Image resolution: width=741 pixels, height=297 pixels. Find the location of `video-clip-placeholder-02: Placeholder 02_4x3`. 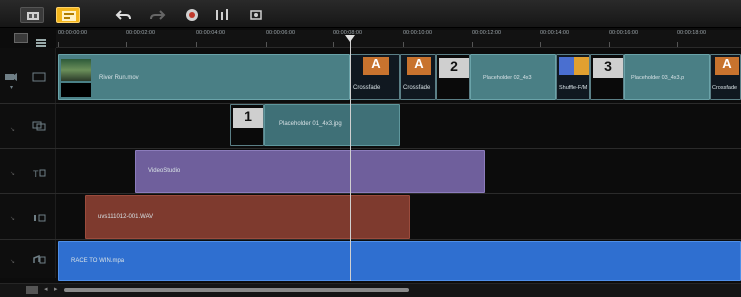

video-clip-placeholder-02: Placeholder 02_4x3 is located at coordinates (513, 77).